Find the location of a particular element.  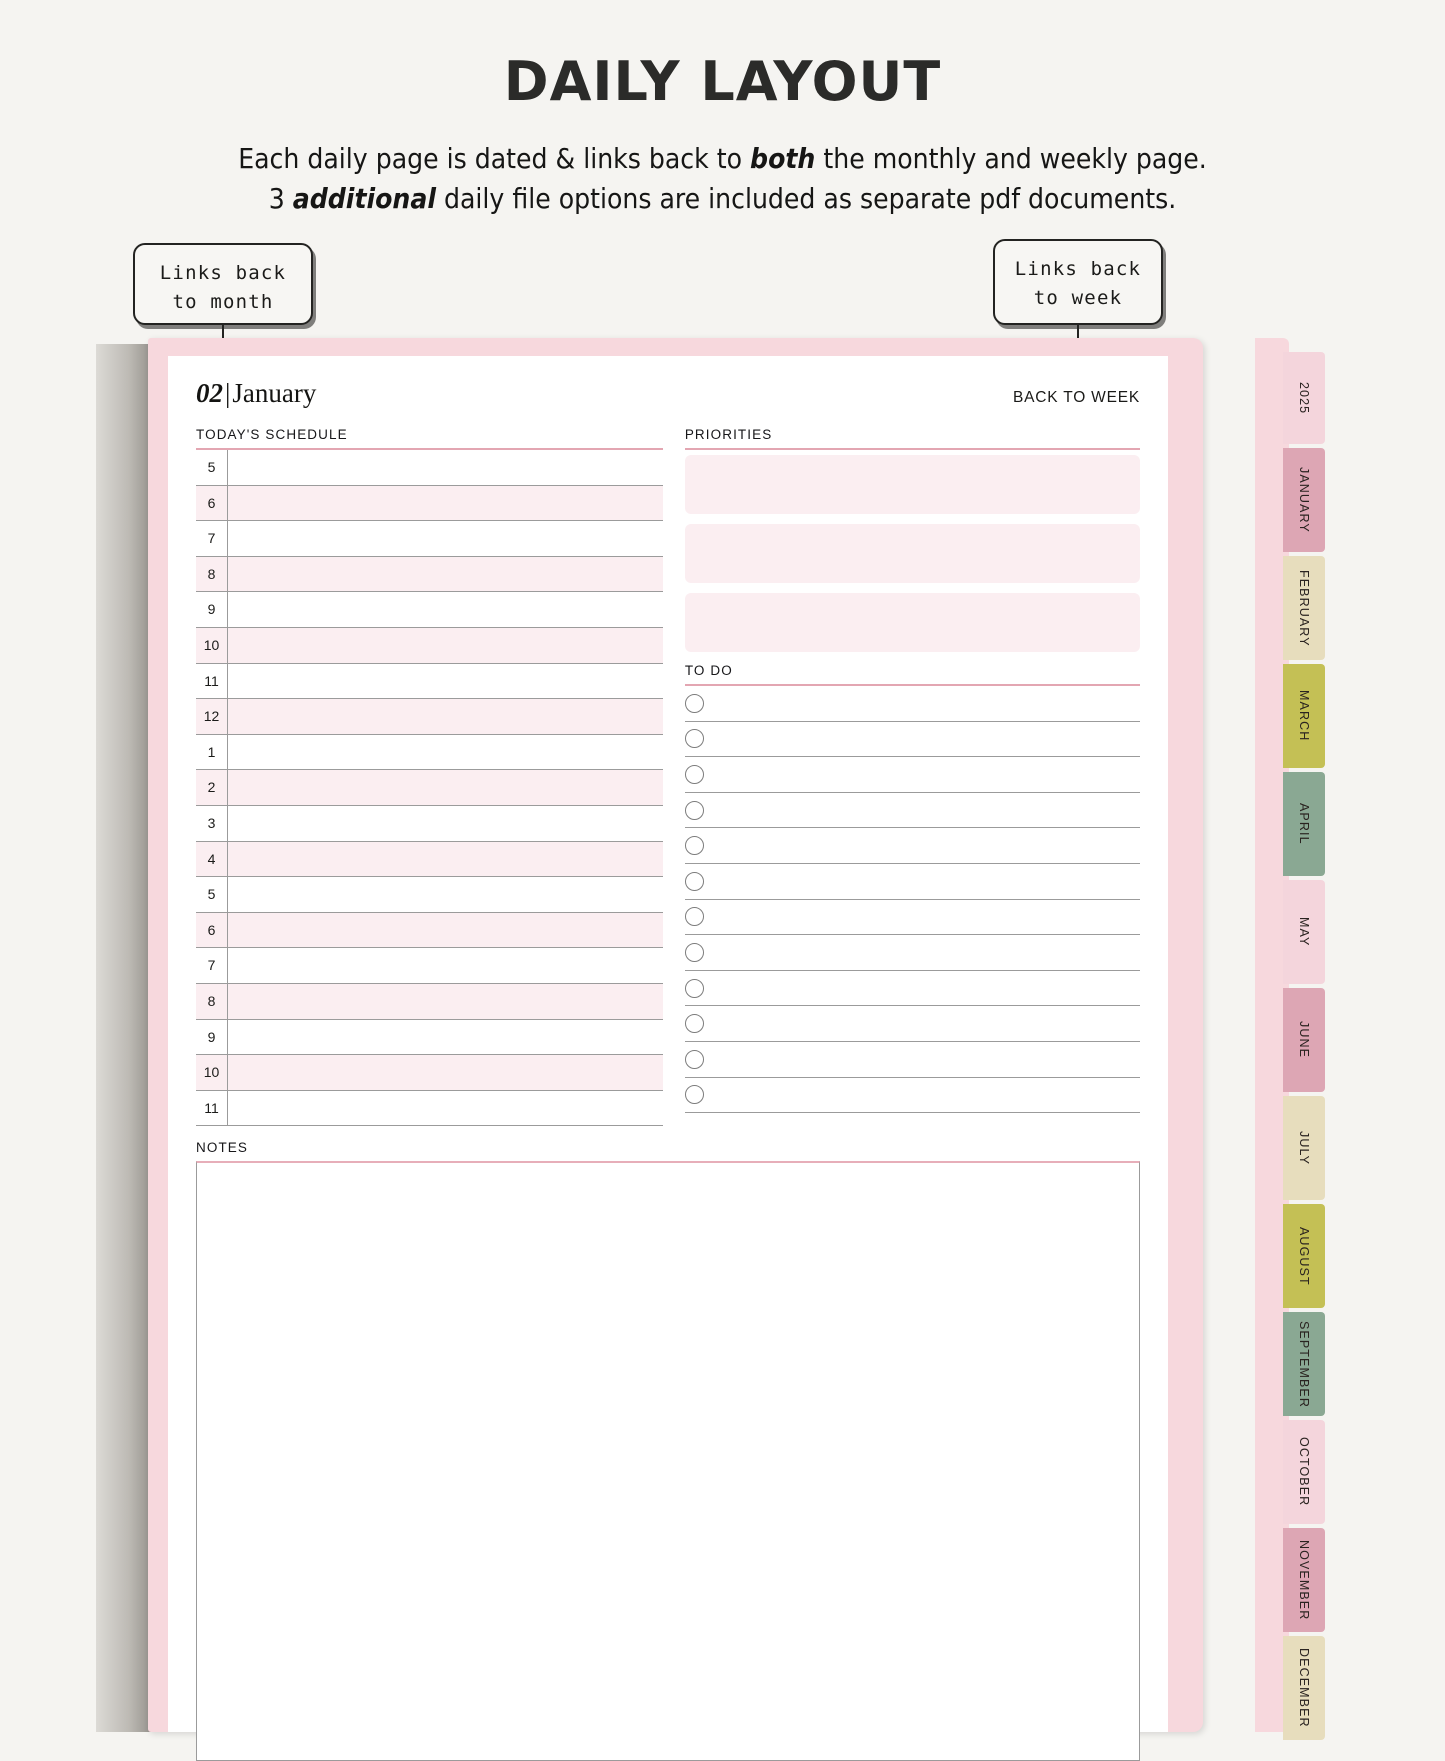

schedule-hour-label: 3 is located at coordinates (212, 823).